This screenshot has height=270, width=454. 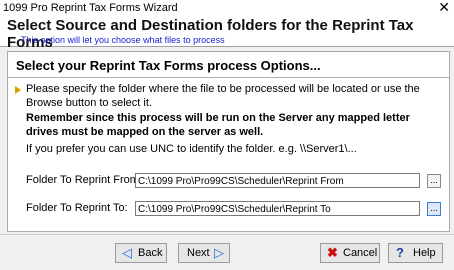 What do you see at coordinates (332, 252) in the screenshot?
I see `cancel-x-icon: ✖` at bounding box center [332, 252].